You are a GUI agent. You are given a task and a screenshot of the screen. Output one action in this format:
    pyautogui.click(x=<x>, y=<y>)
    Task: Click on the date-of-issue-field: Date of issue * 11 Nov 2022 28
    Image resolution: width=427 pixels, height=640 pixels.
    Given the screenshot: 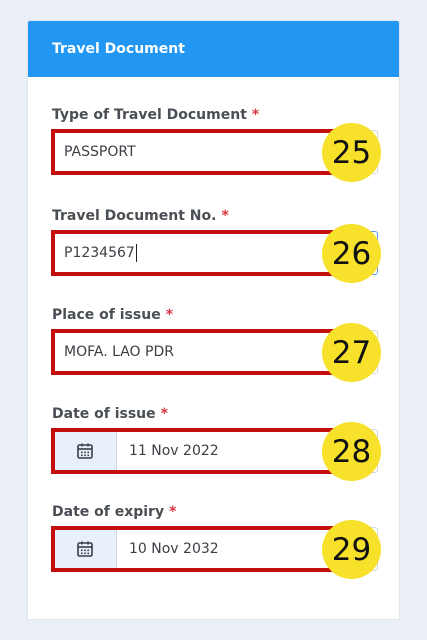 What is the action you would take?
    pyautogui.click(x=216, y=443)
    